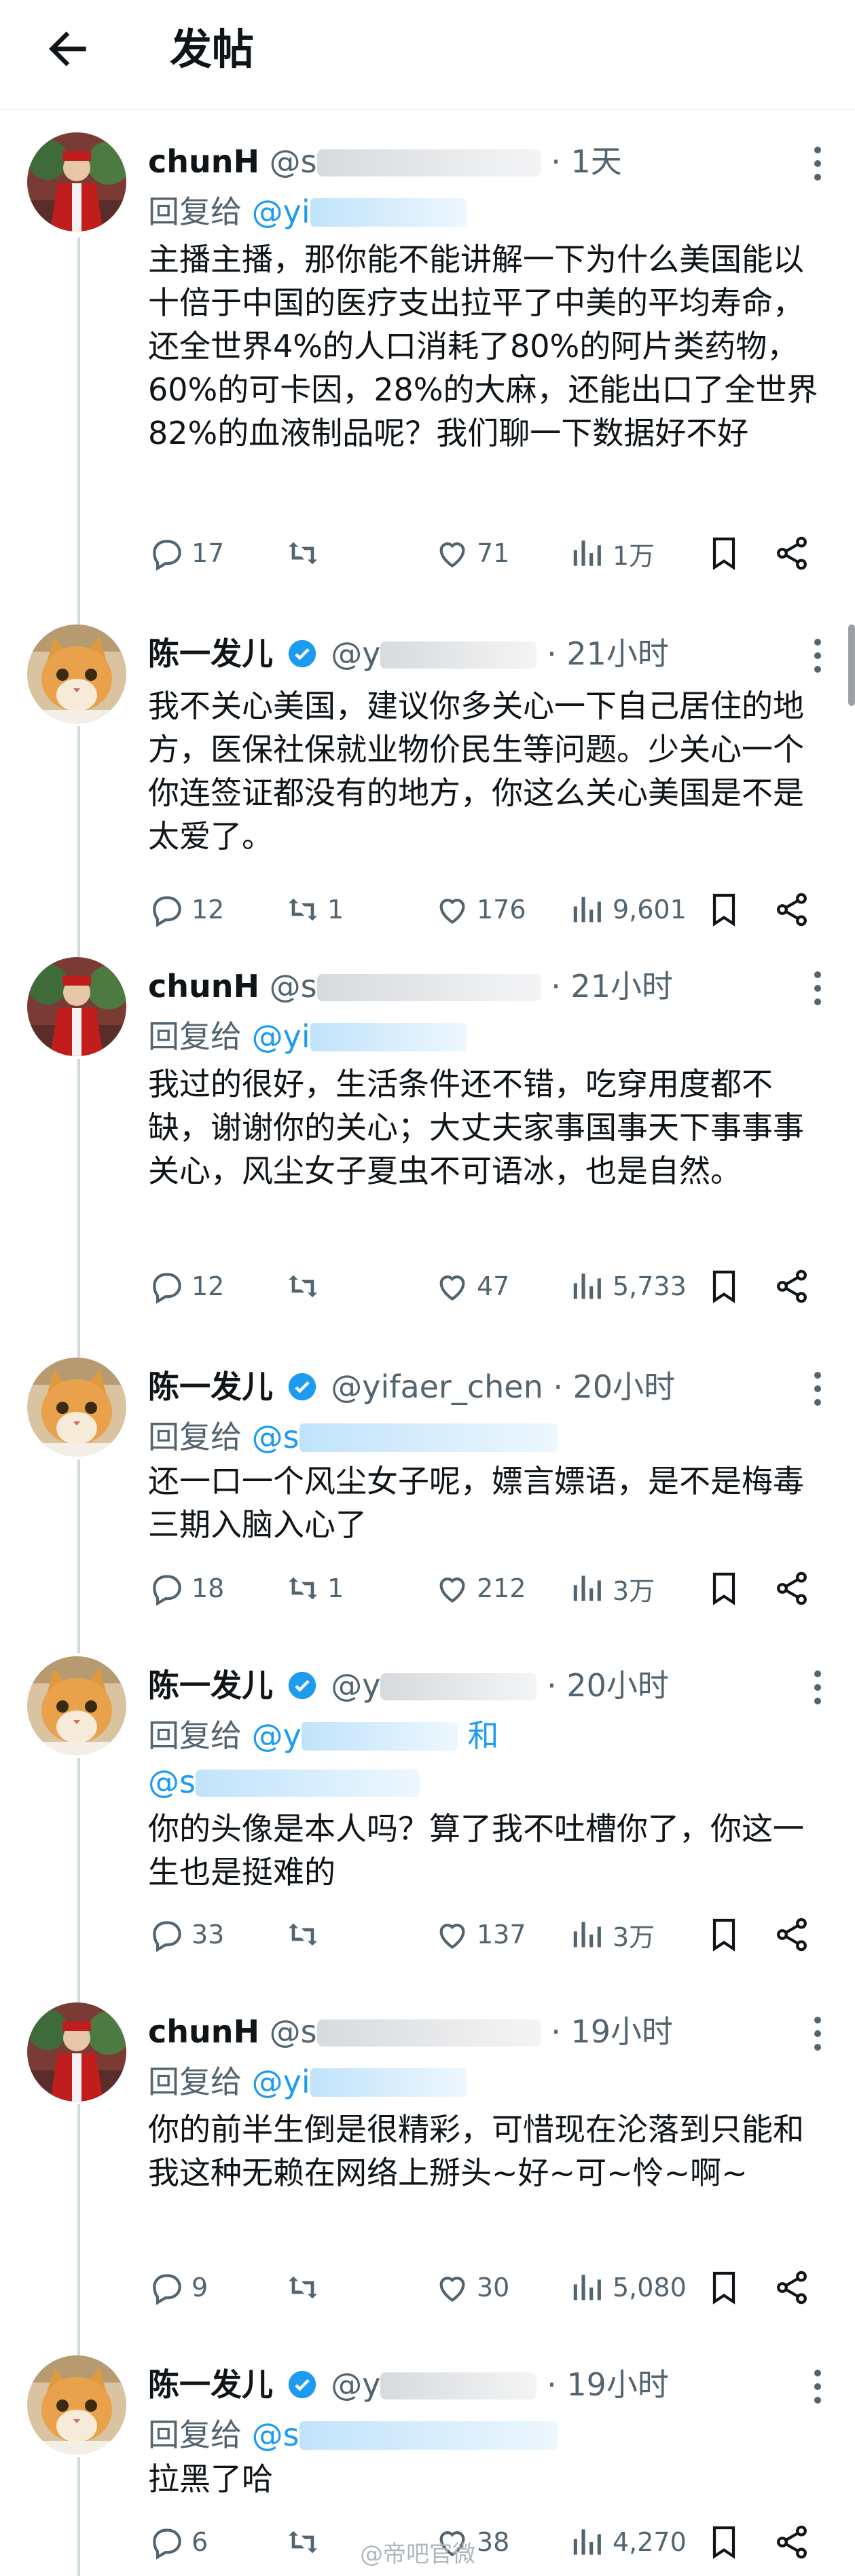  I want to click on reply-button: 17, so click(186, 554).